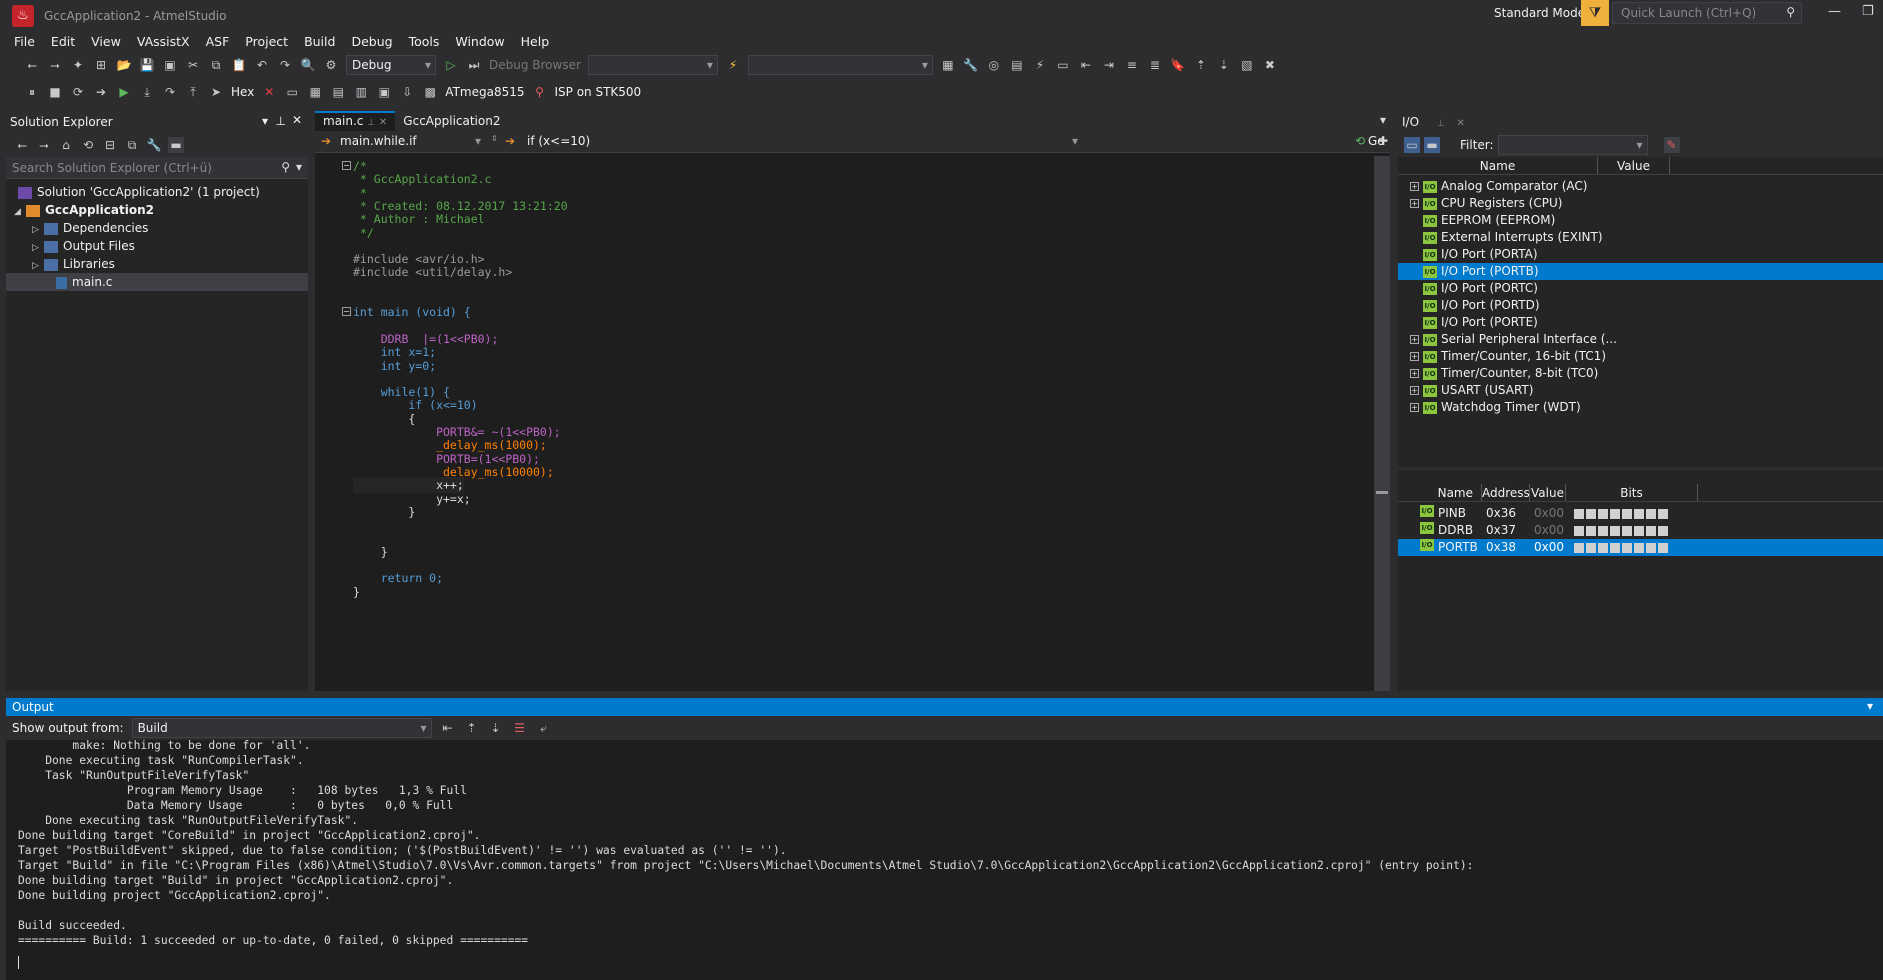 This screenshot has height=980, width=1883. Describe the element at coordinates (474, 65) in the screenshot. I see `start-without-debug-icon: ⏭` at that location.